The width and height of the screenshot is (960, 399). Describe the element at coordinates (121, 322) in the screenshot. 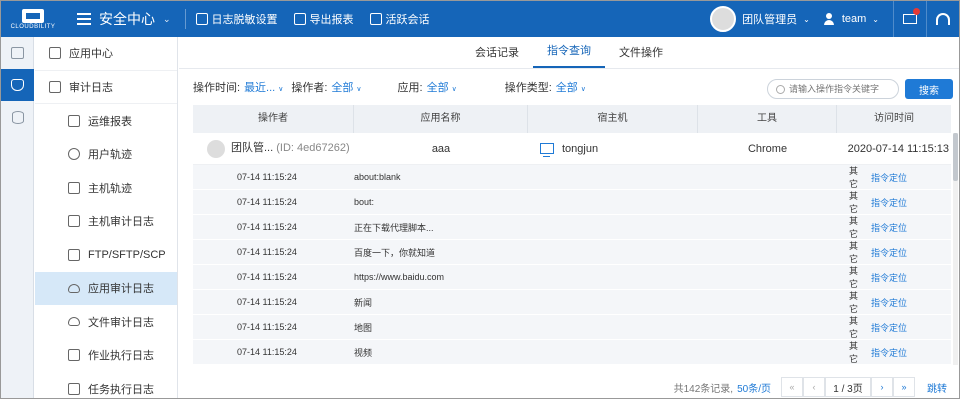

I see `sidebar-item-label: 文件审计日志` at that location.